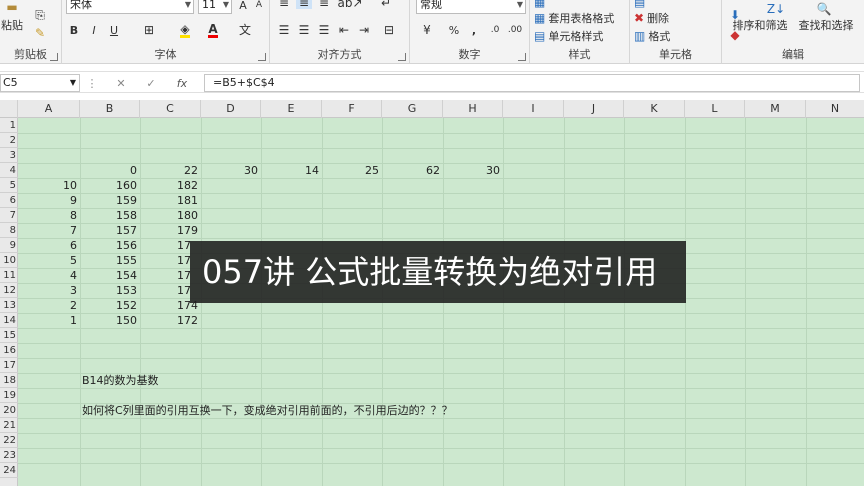  What do you see at coordinates (114, 30) in the screenshot?
I see `underline-button: U` at bounding box center [114, 30].